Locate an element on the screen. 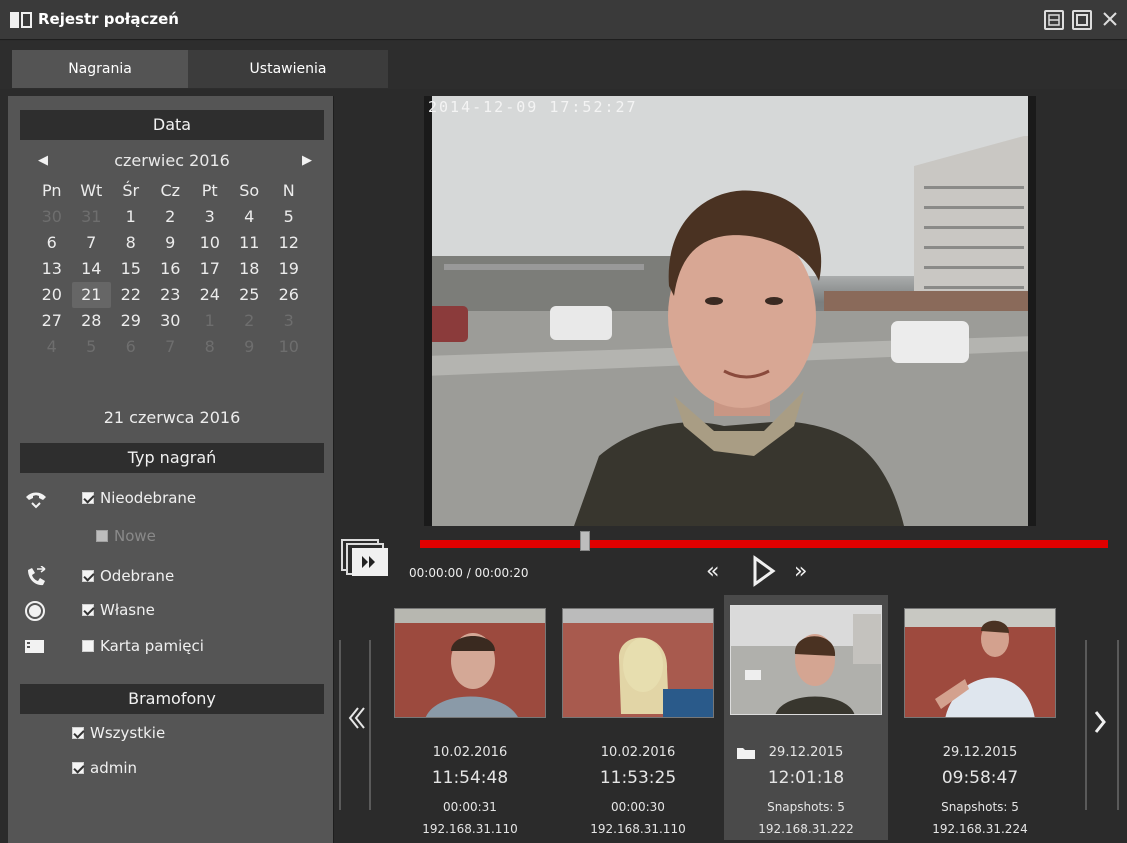  calendar-day: 9 is located at coordinates (171, 243).